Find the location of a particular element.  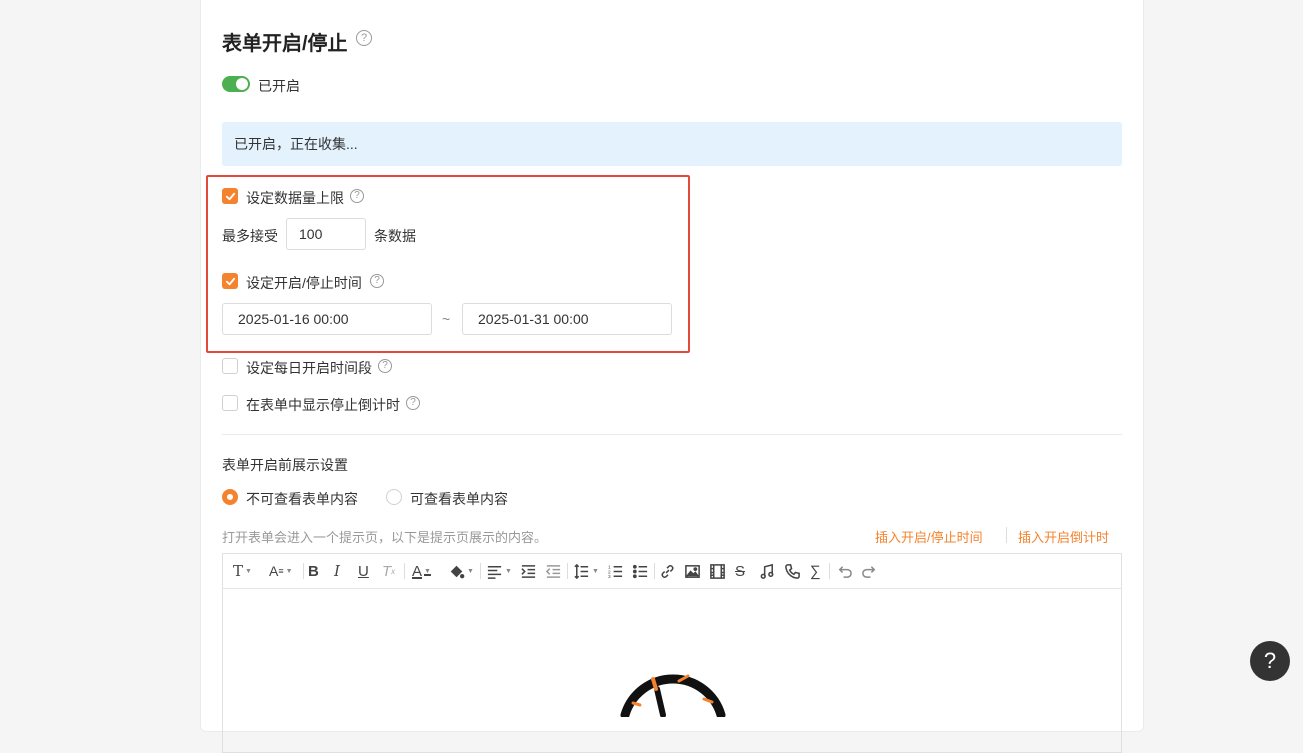

insert-time-link: 插入开启/停止时间 is located at coordinates (929, 536).